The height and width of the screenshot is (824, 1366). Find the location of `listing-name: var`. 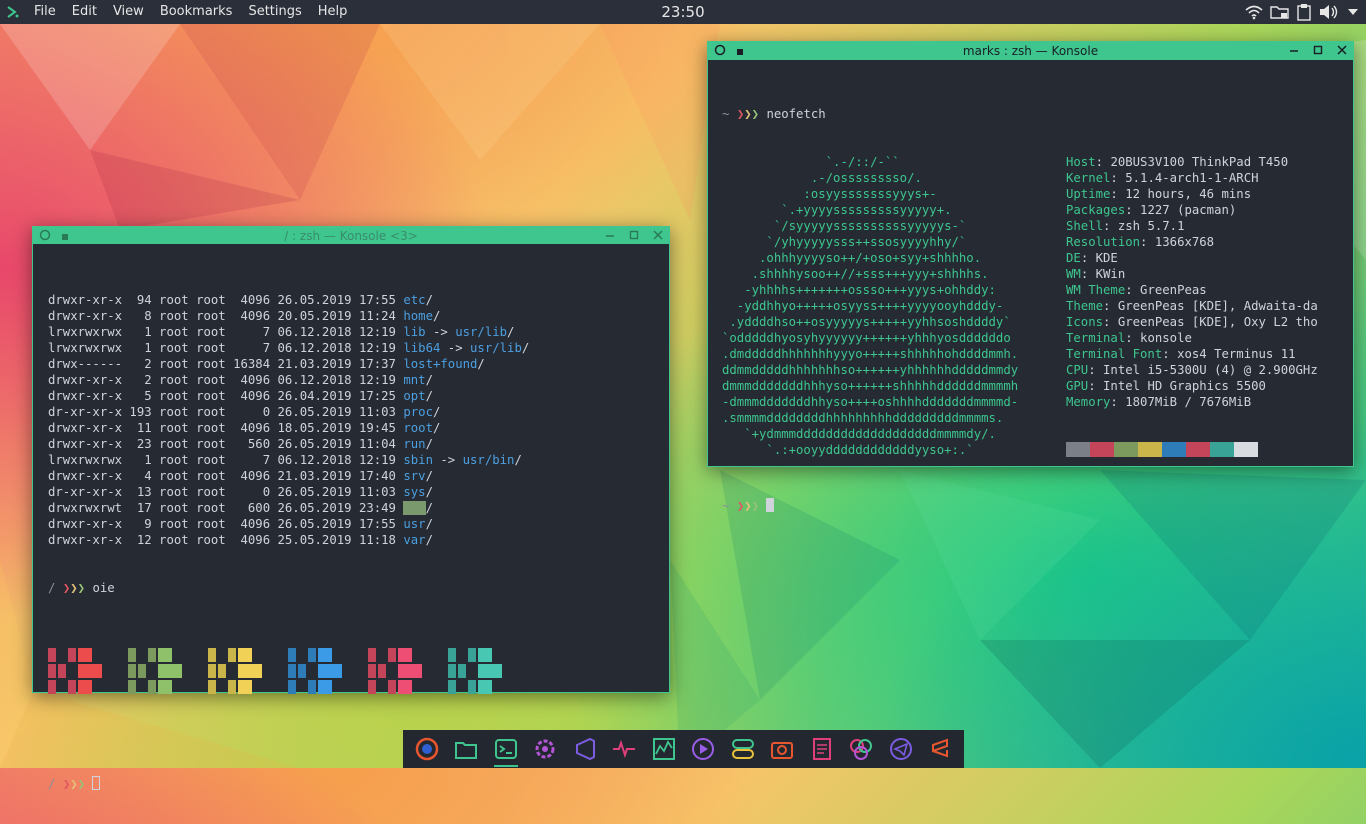

listing-name: var is located at coordinates (414, 540).